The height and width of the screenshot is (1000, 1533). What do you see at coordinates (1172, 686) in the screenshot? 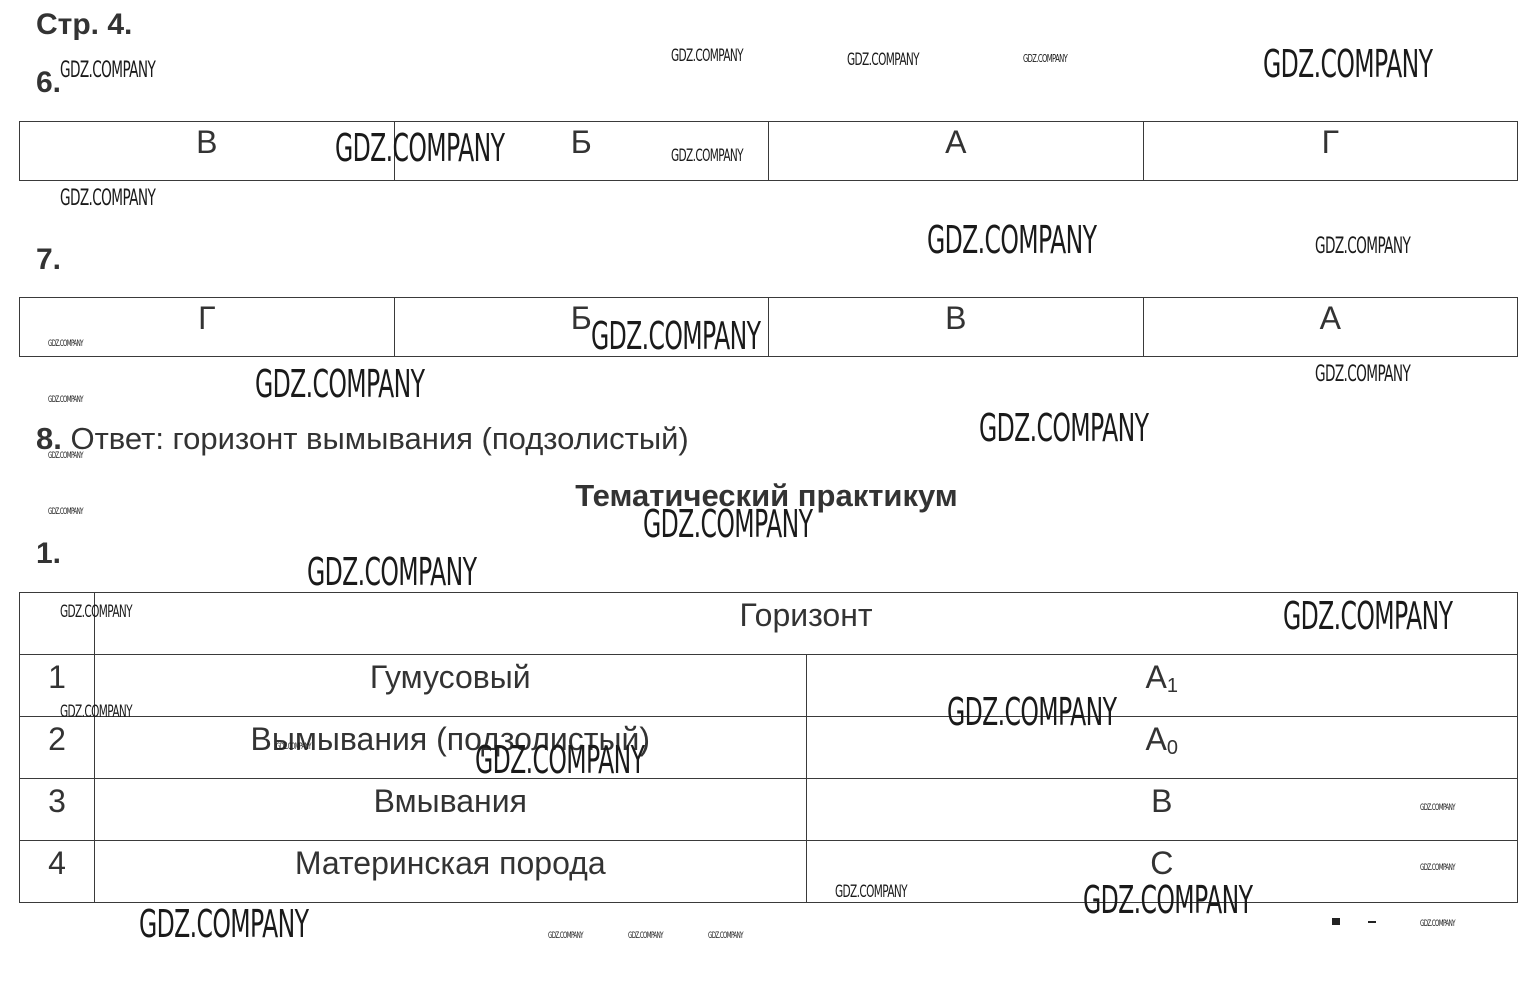
I see `code-subscript: 1` at bounding box center [1172, 686].